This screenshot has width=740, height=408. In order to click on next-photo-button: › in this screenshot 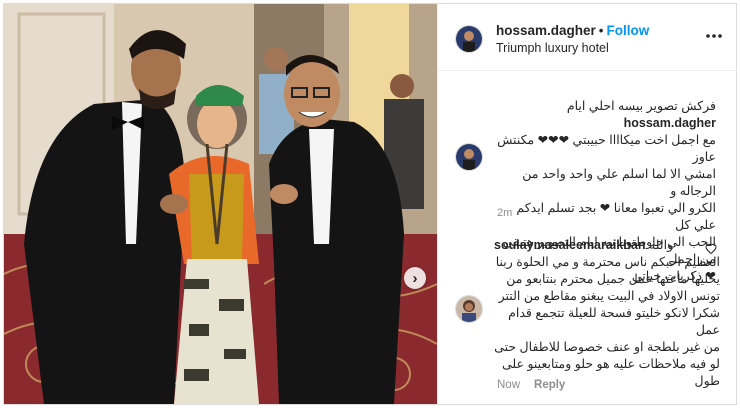, I will do `click(415, 278)`.